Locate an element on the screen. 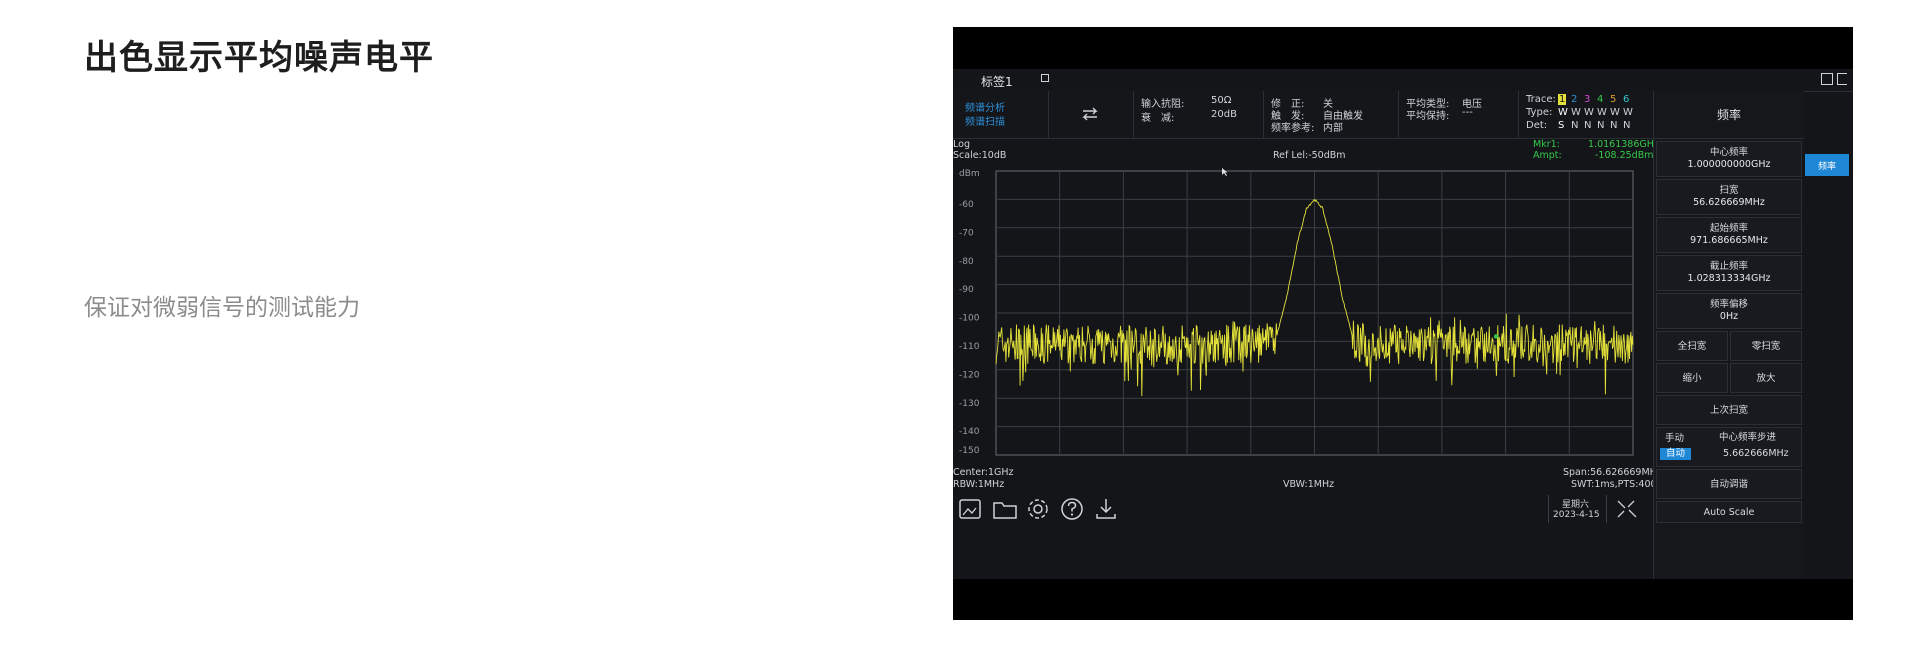 Image resolution: width=1925 pixels, height=651 pixels. type-2: W is located at coordinates (1576, 112).